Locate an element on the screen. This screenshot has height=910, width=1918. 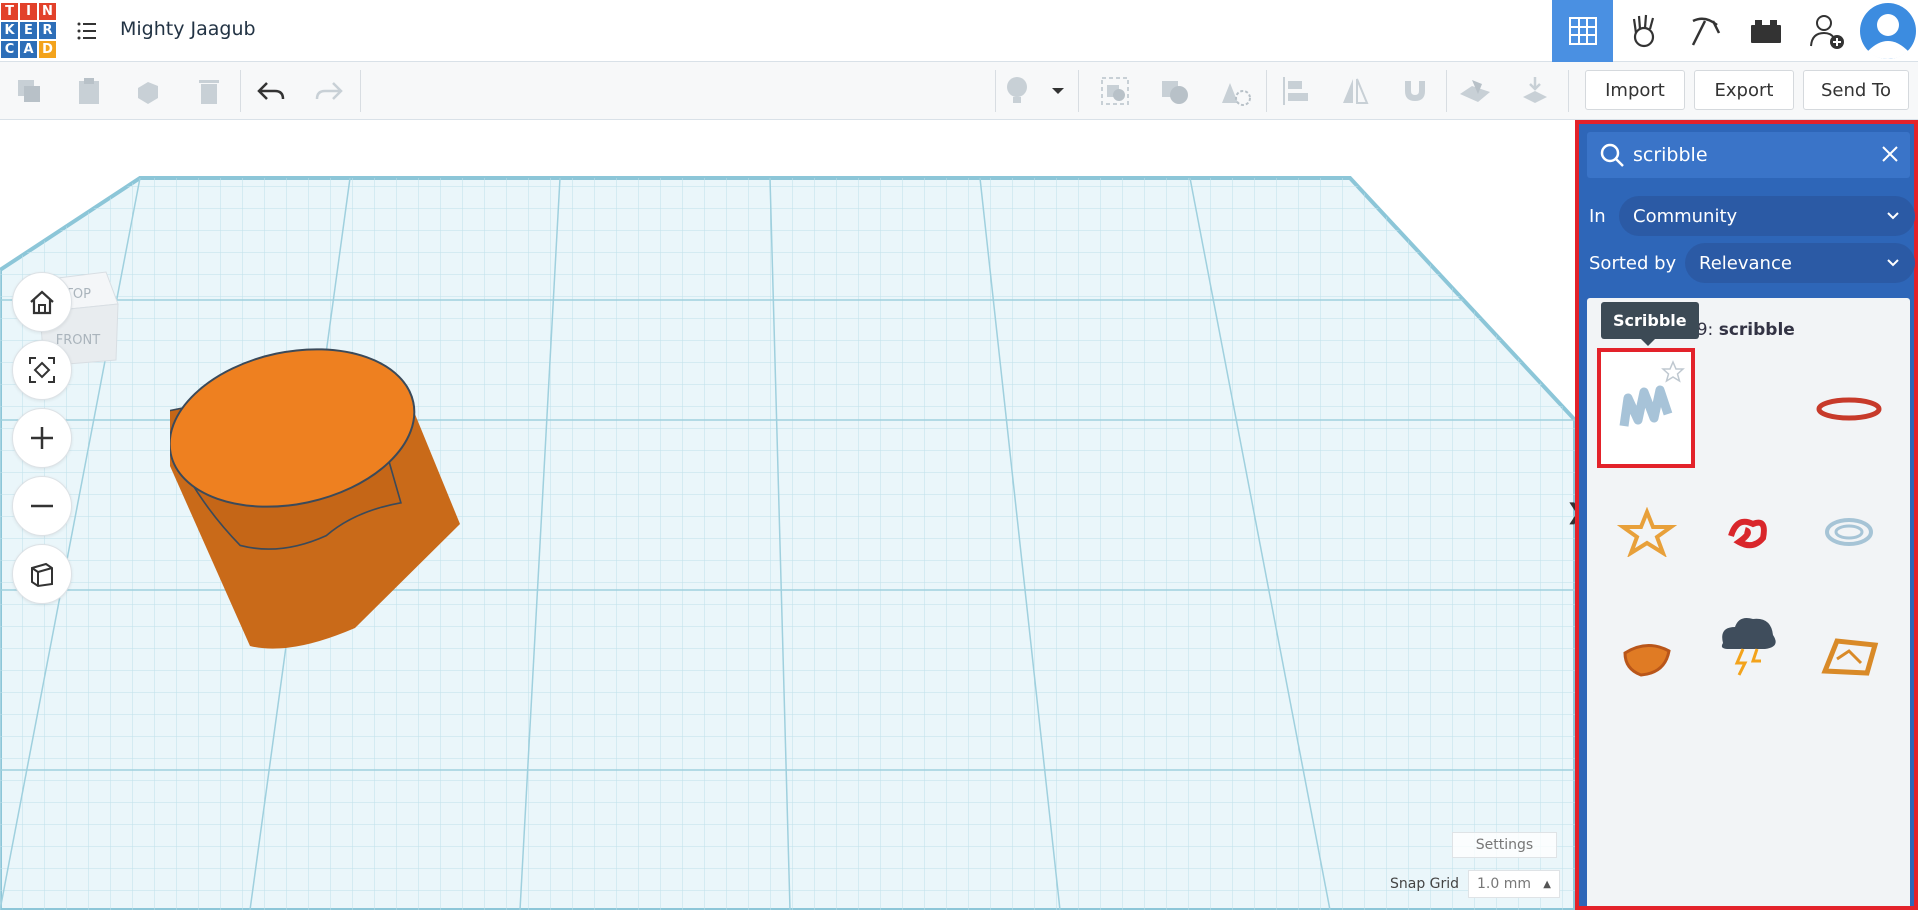
logo-letter: E is located at coordinates (28, 30).